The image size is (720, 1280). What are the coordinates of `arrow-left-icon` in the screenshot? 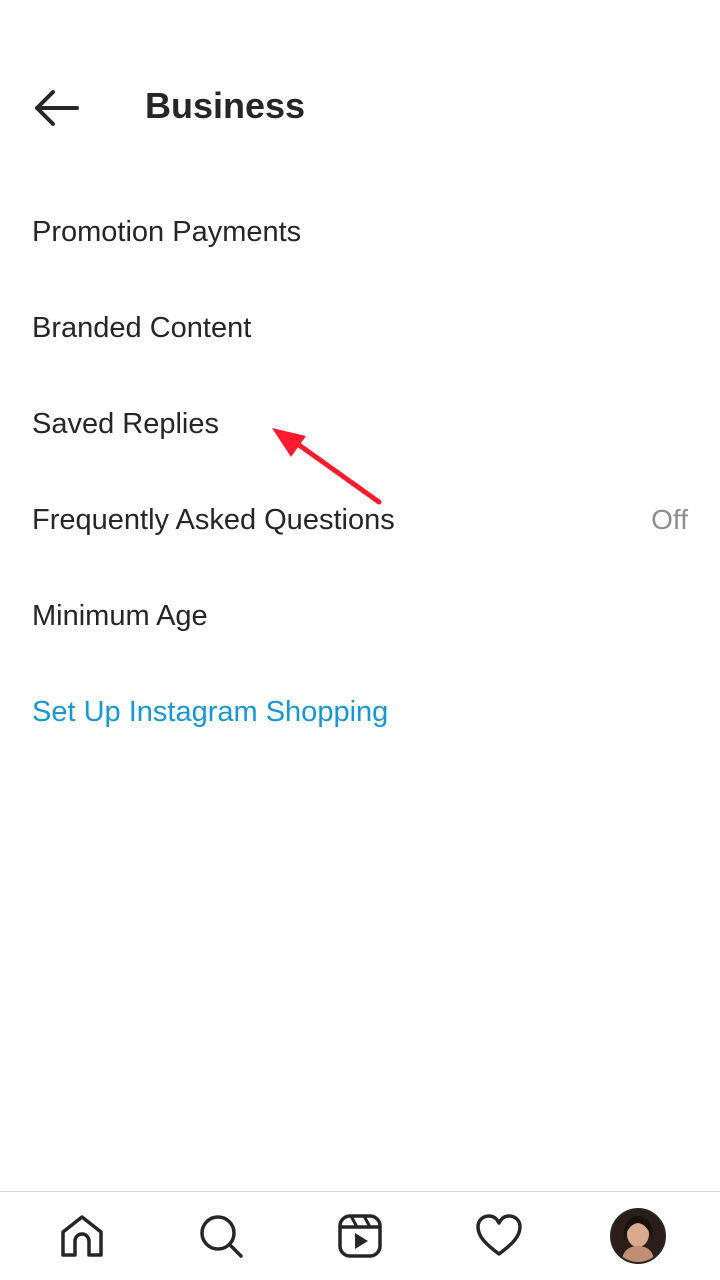 It's located at (57, 108).